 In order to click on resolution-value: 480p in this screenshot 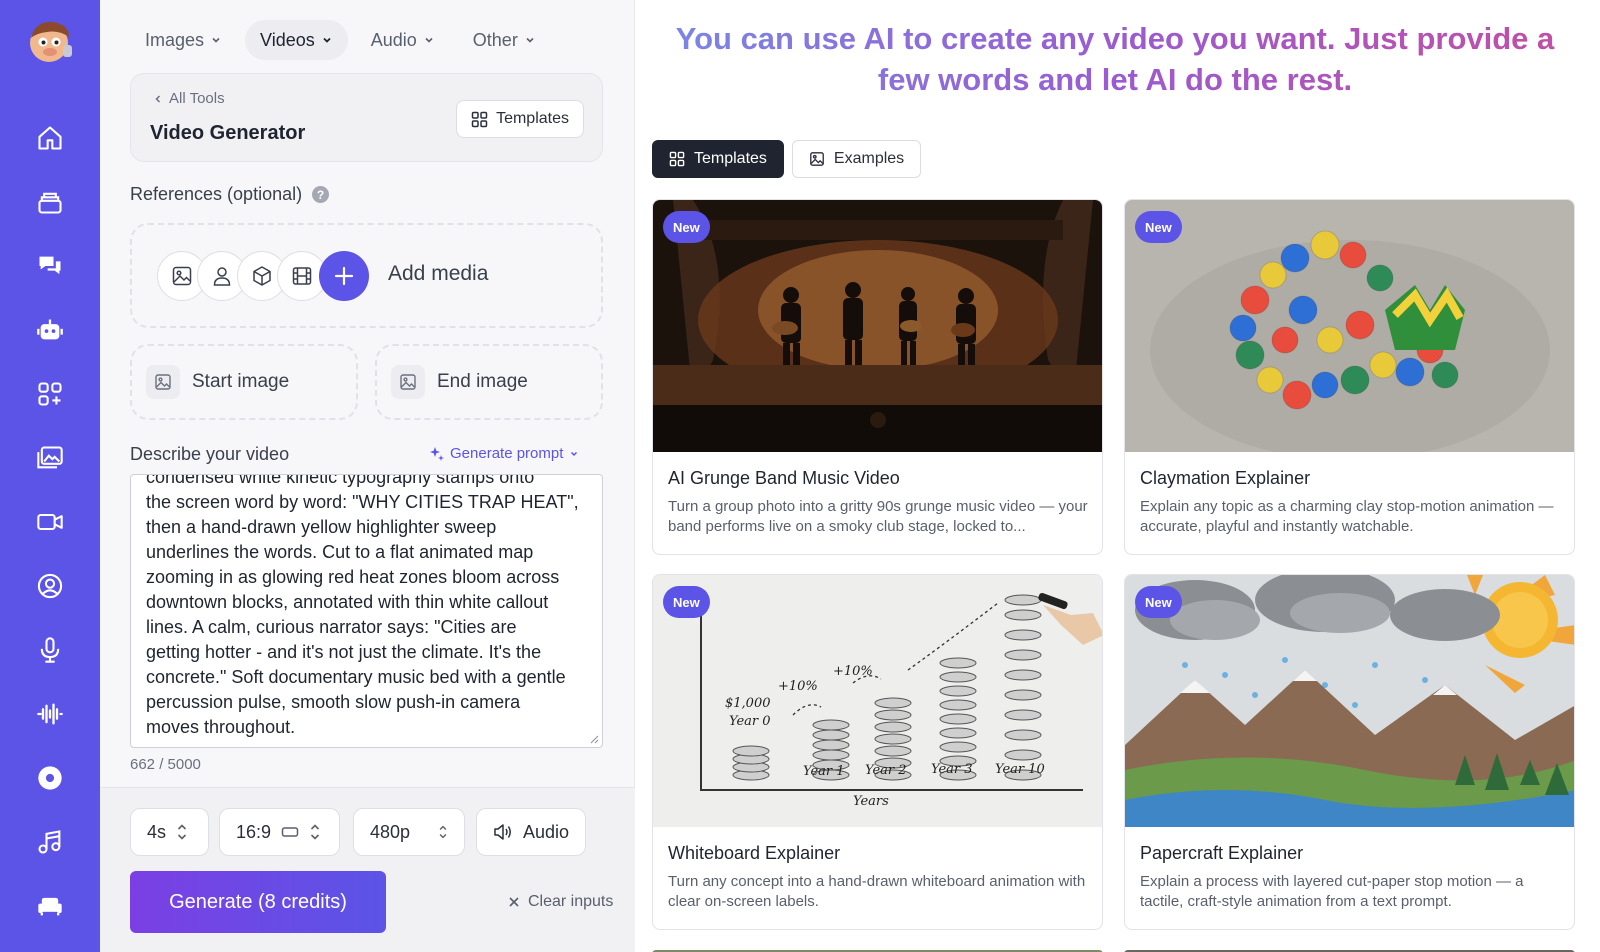, I will do `click(390, 831)`.